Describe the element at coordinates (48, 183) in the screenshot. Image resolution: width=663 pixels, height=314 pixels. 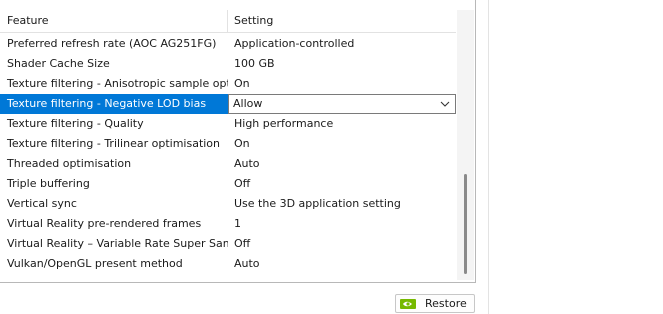
I see `feature-cell: Triple buffering` at that location.